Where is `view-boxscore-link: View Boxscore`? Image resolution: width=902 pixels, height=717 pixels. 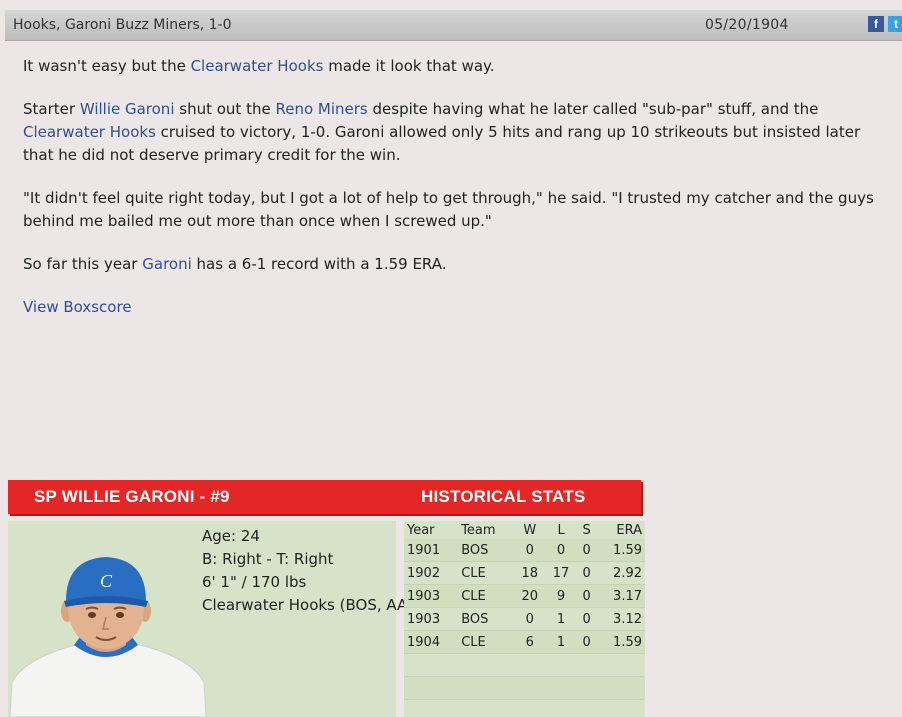 view-boxscore-link: View Boxscore is located at coordinates (77, 307).